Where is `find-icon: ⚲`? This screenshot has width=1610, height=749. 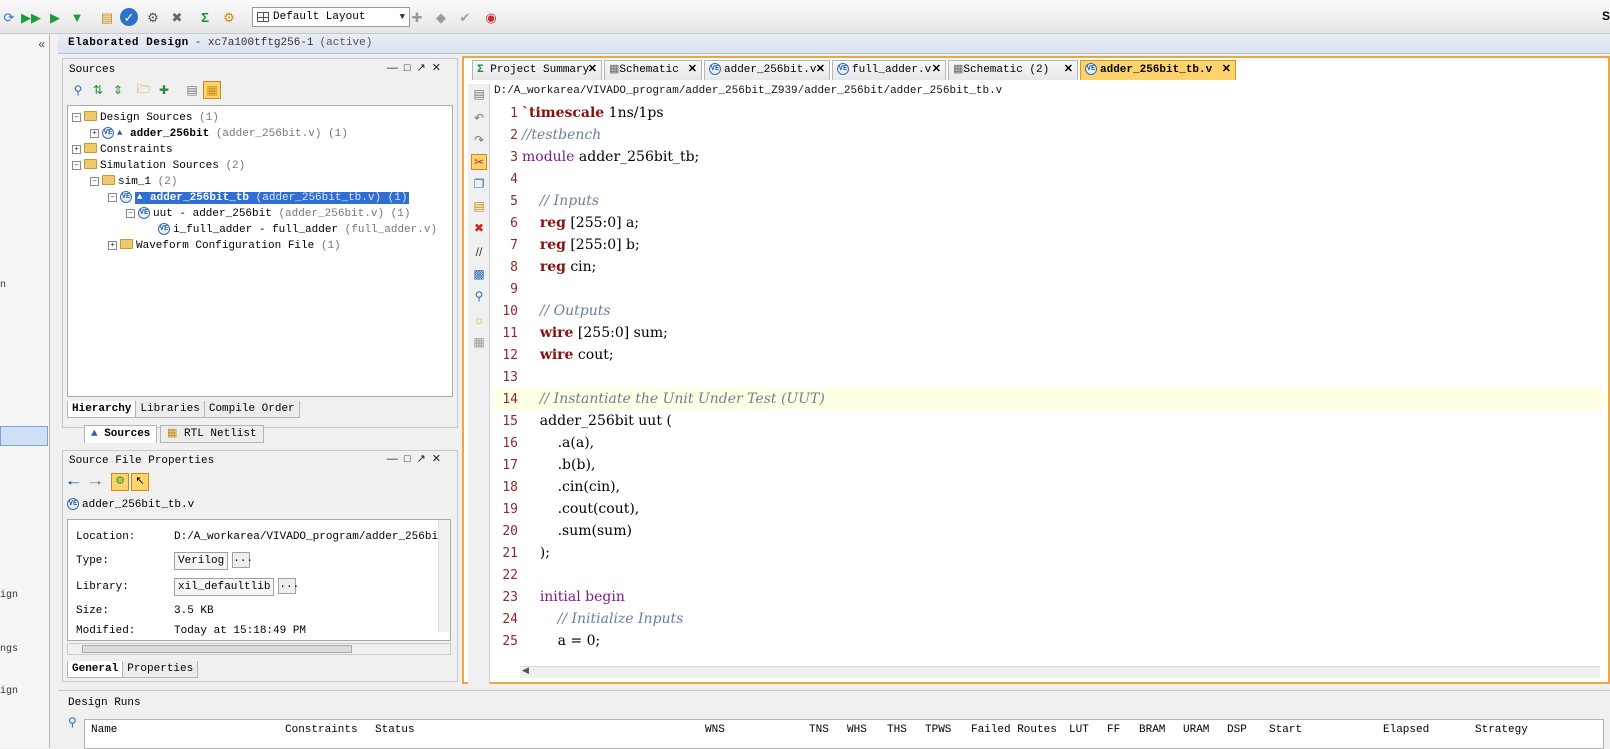
find-icon: ⚲ is located at coordinates (479, 296).